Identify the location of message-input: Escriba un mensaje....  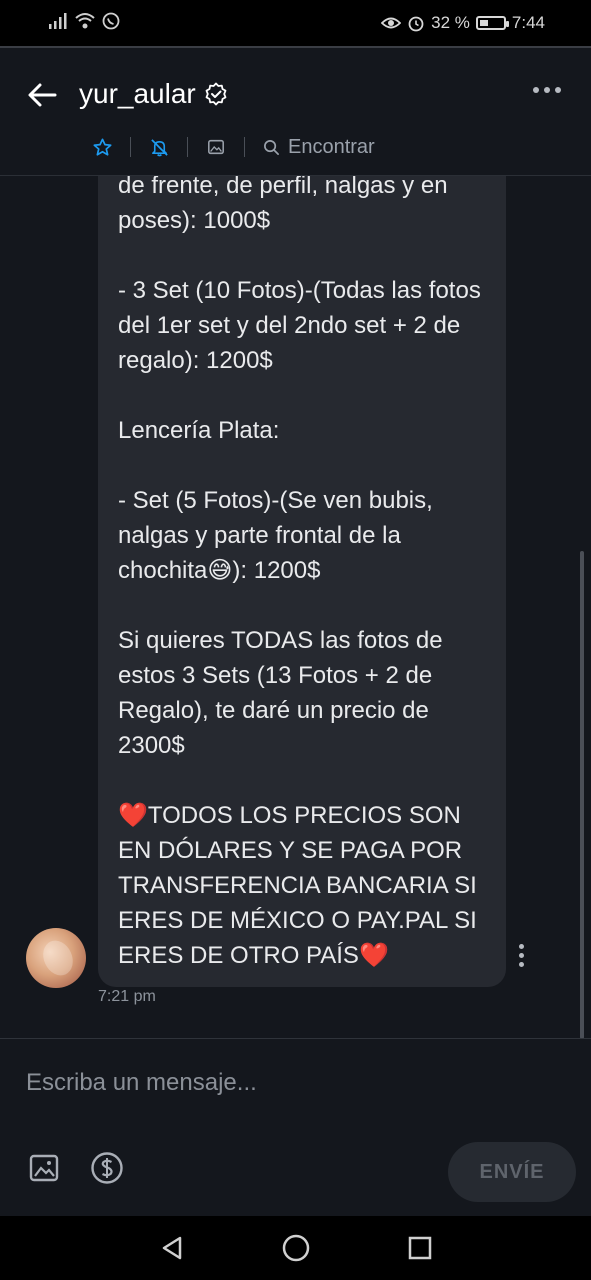
(141, 1083).